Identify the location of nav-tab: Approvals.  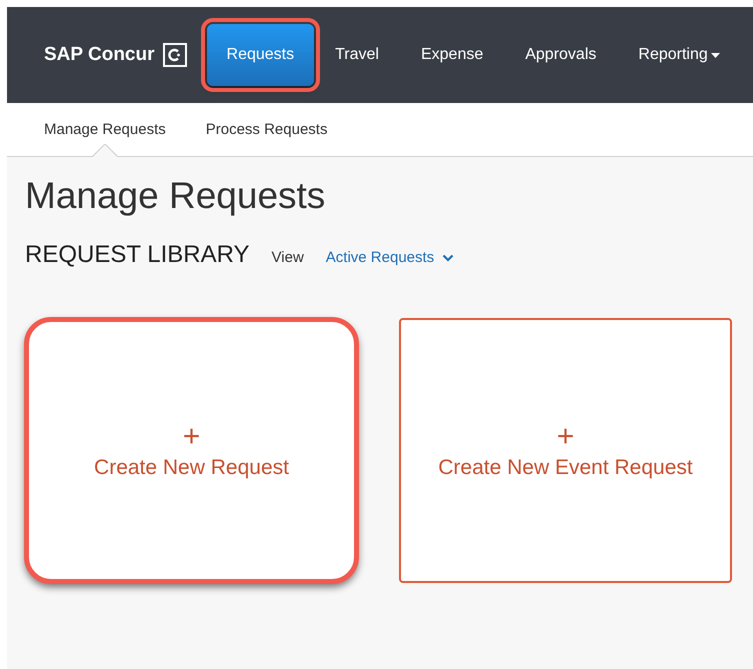
(561, 55).